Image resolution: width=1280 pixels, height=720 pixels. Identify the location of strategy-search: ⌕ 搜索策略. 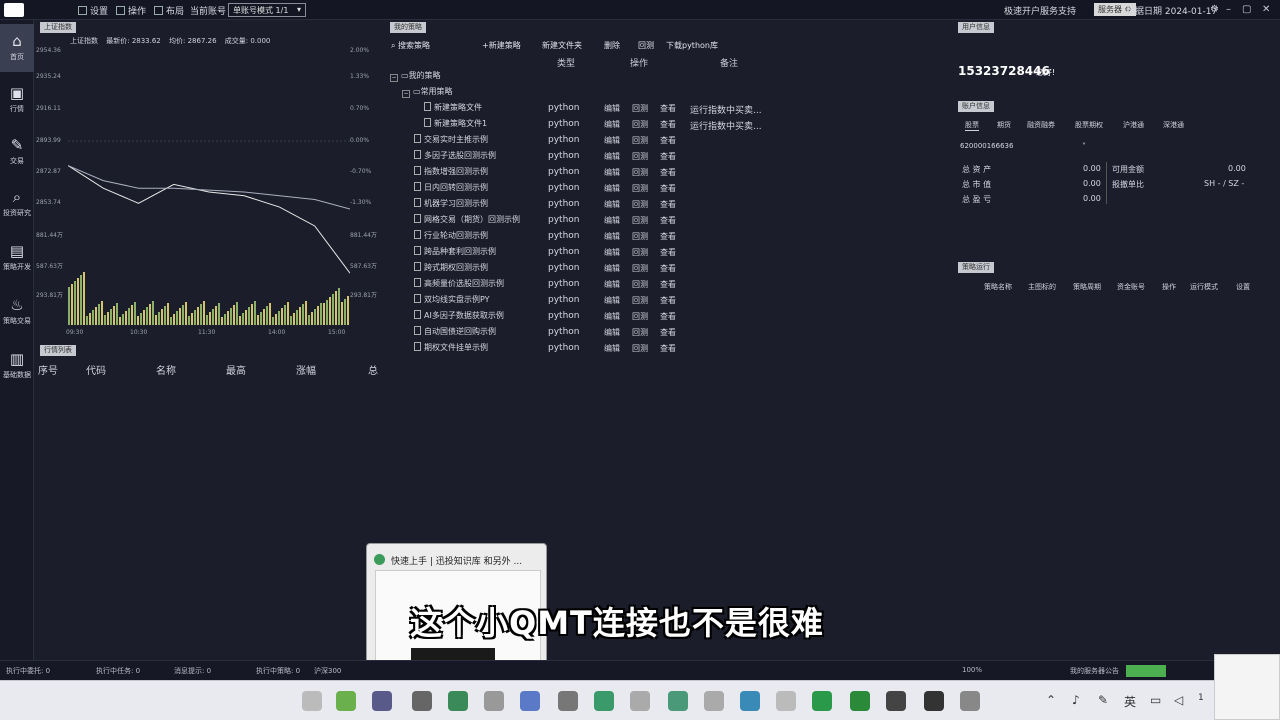
(410, 45).